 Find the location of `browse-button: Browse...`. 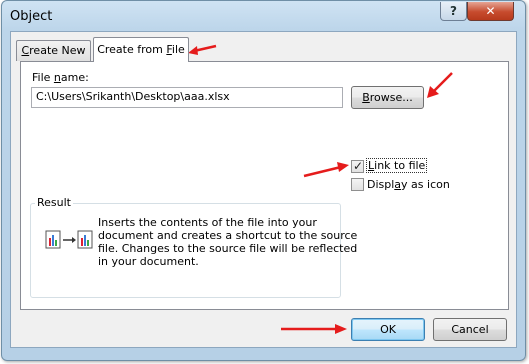

browse-button: Browse... is located at coordinates (387, 97).